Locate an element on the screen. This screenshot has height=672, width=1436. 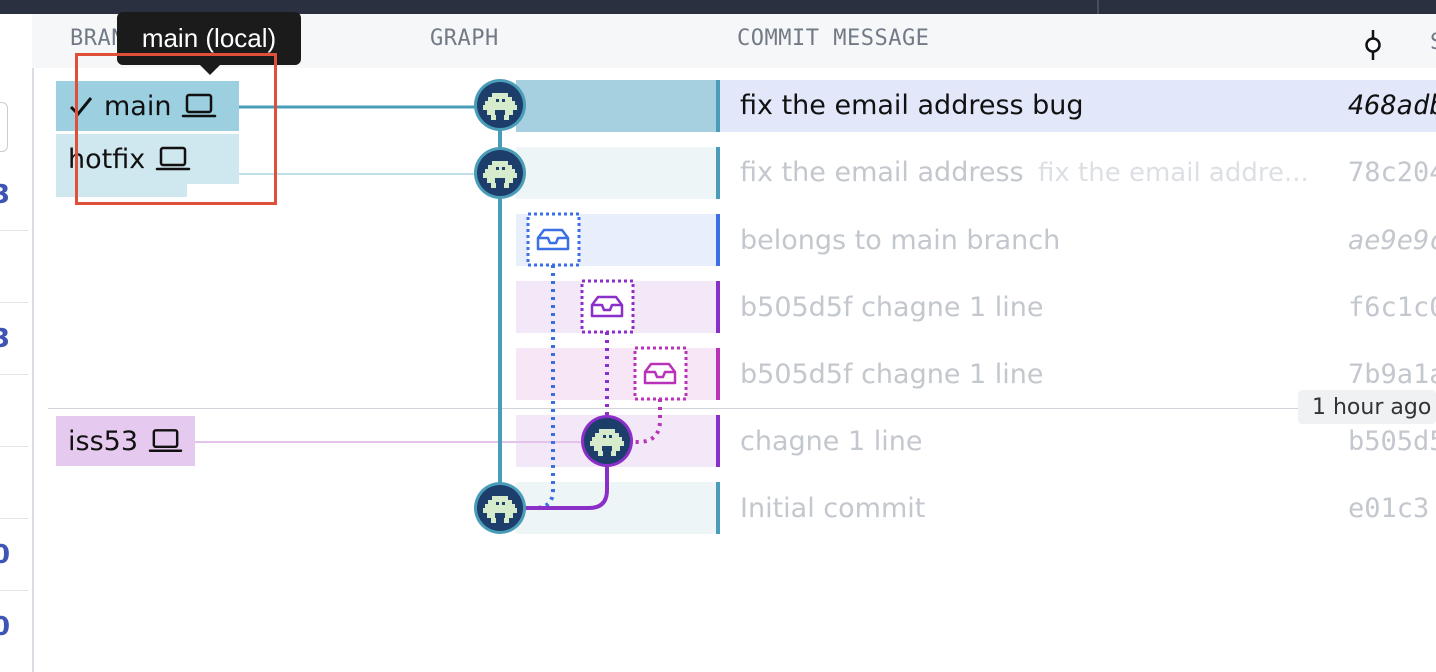
tooltip-text: main (local) is located at coordinates (209, 38).